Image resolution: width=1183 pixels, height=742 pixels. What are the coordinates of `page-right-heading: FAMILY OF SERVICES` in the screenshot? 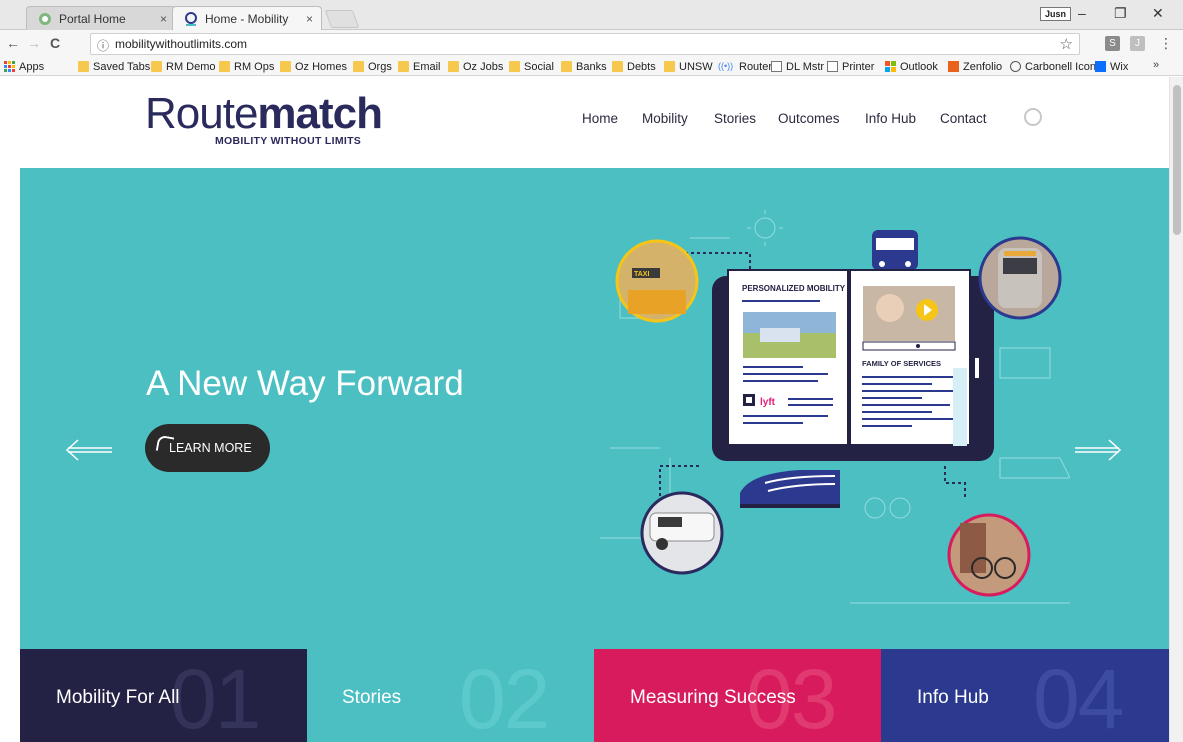 It's located at (901, 363).